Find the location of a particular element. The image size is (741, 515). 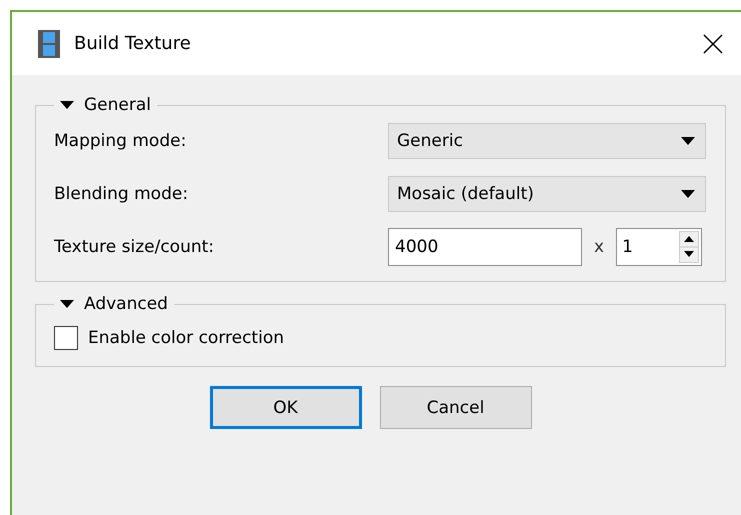

checkbox: Enable color correction is located at coordinates (380, 336).